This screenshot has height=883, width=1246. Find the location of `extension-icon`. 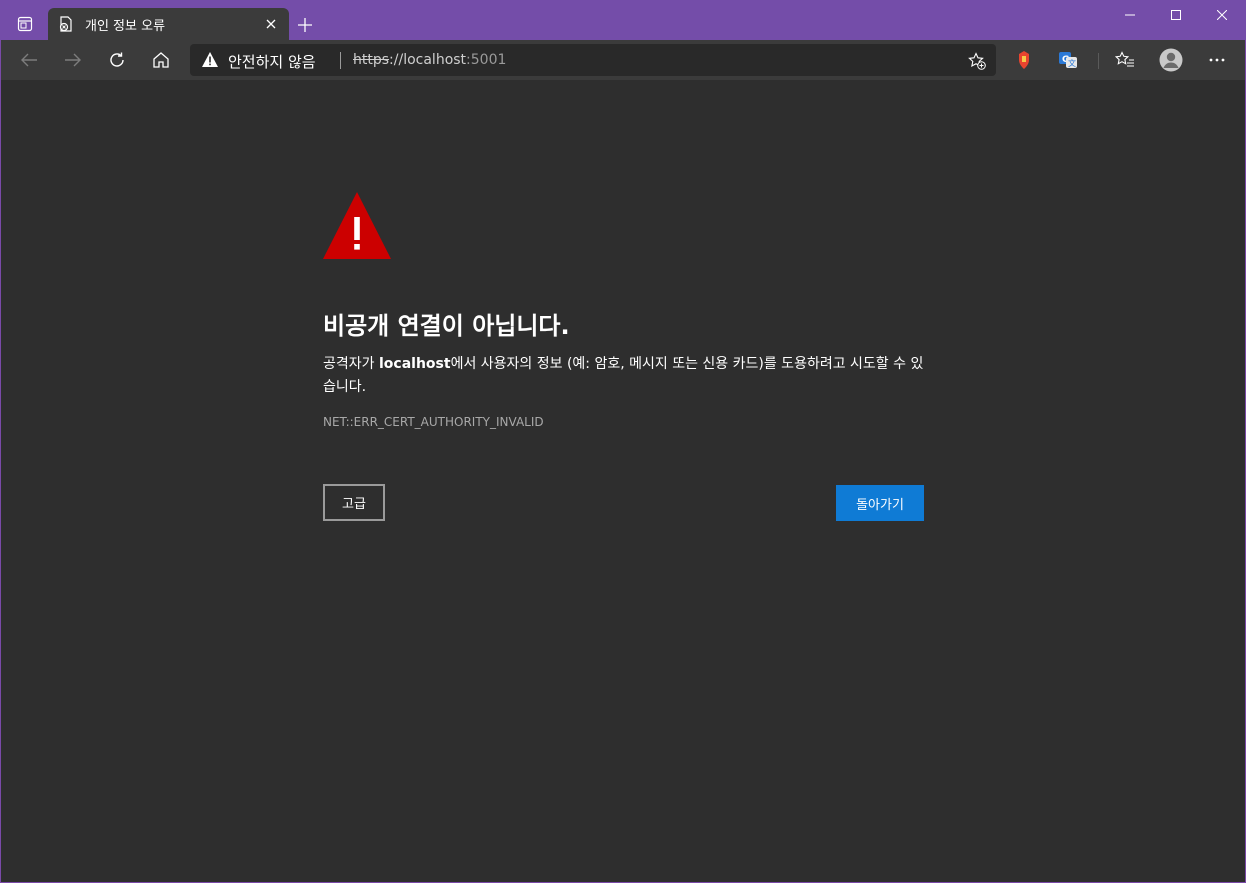

extension-icon is located at coordinates (1024, 60).